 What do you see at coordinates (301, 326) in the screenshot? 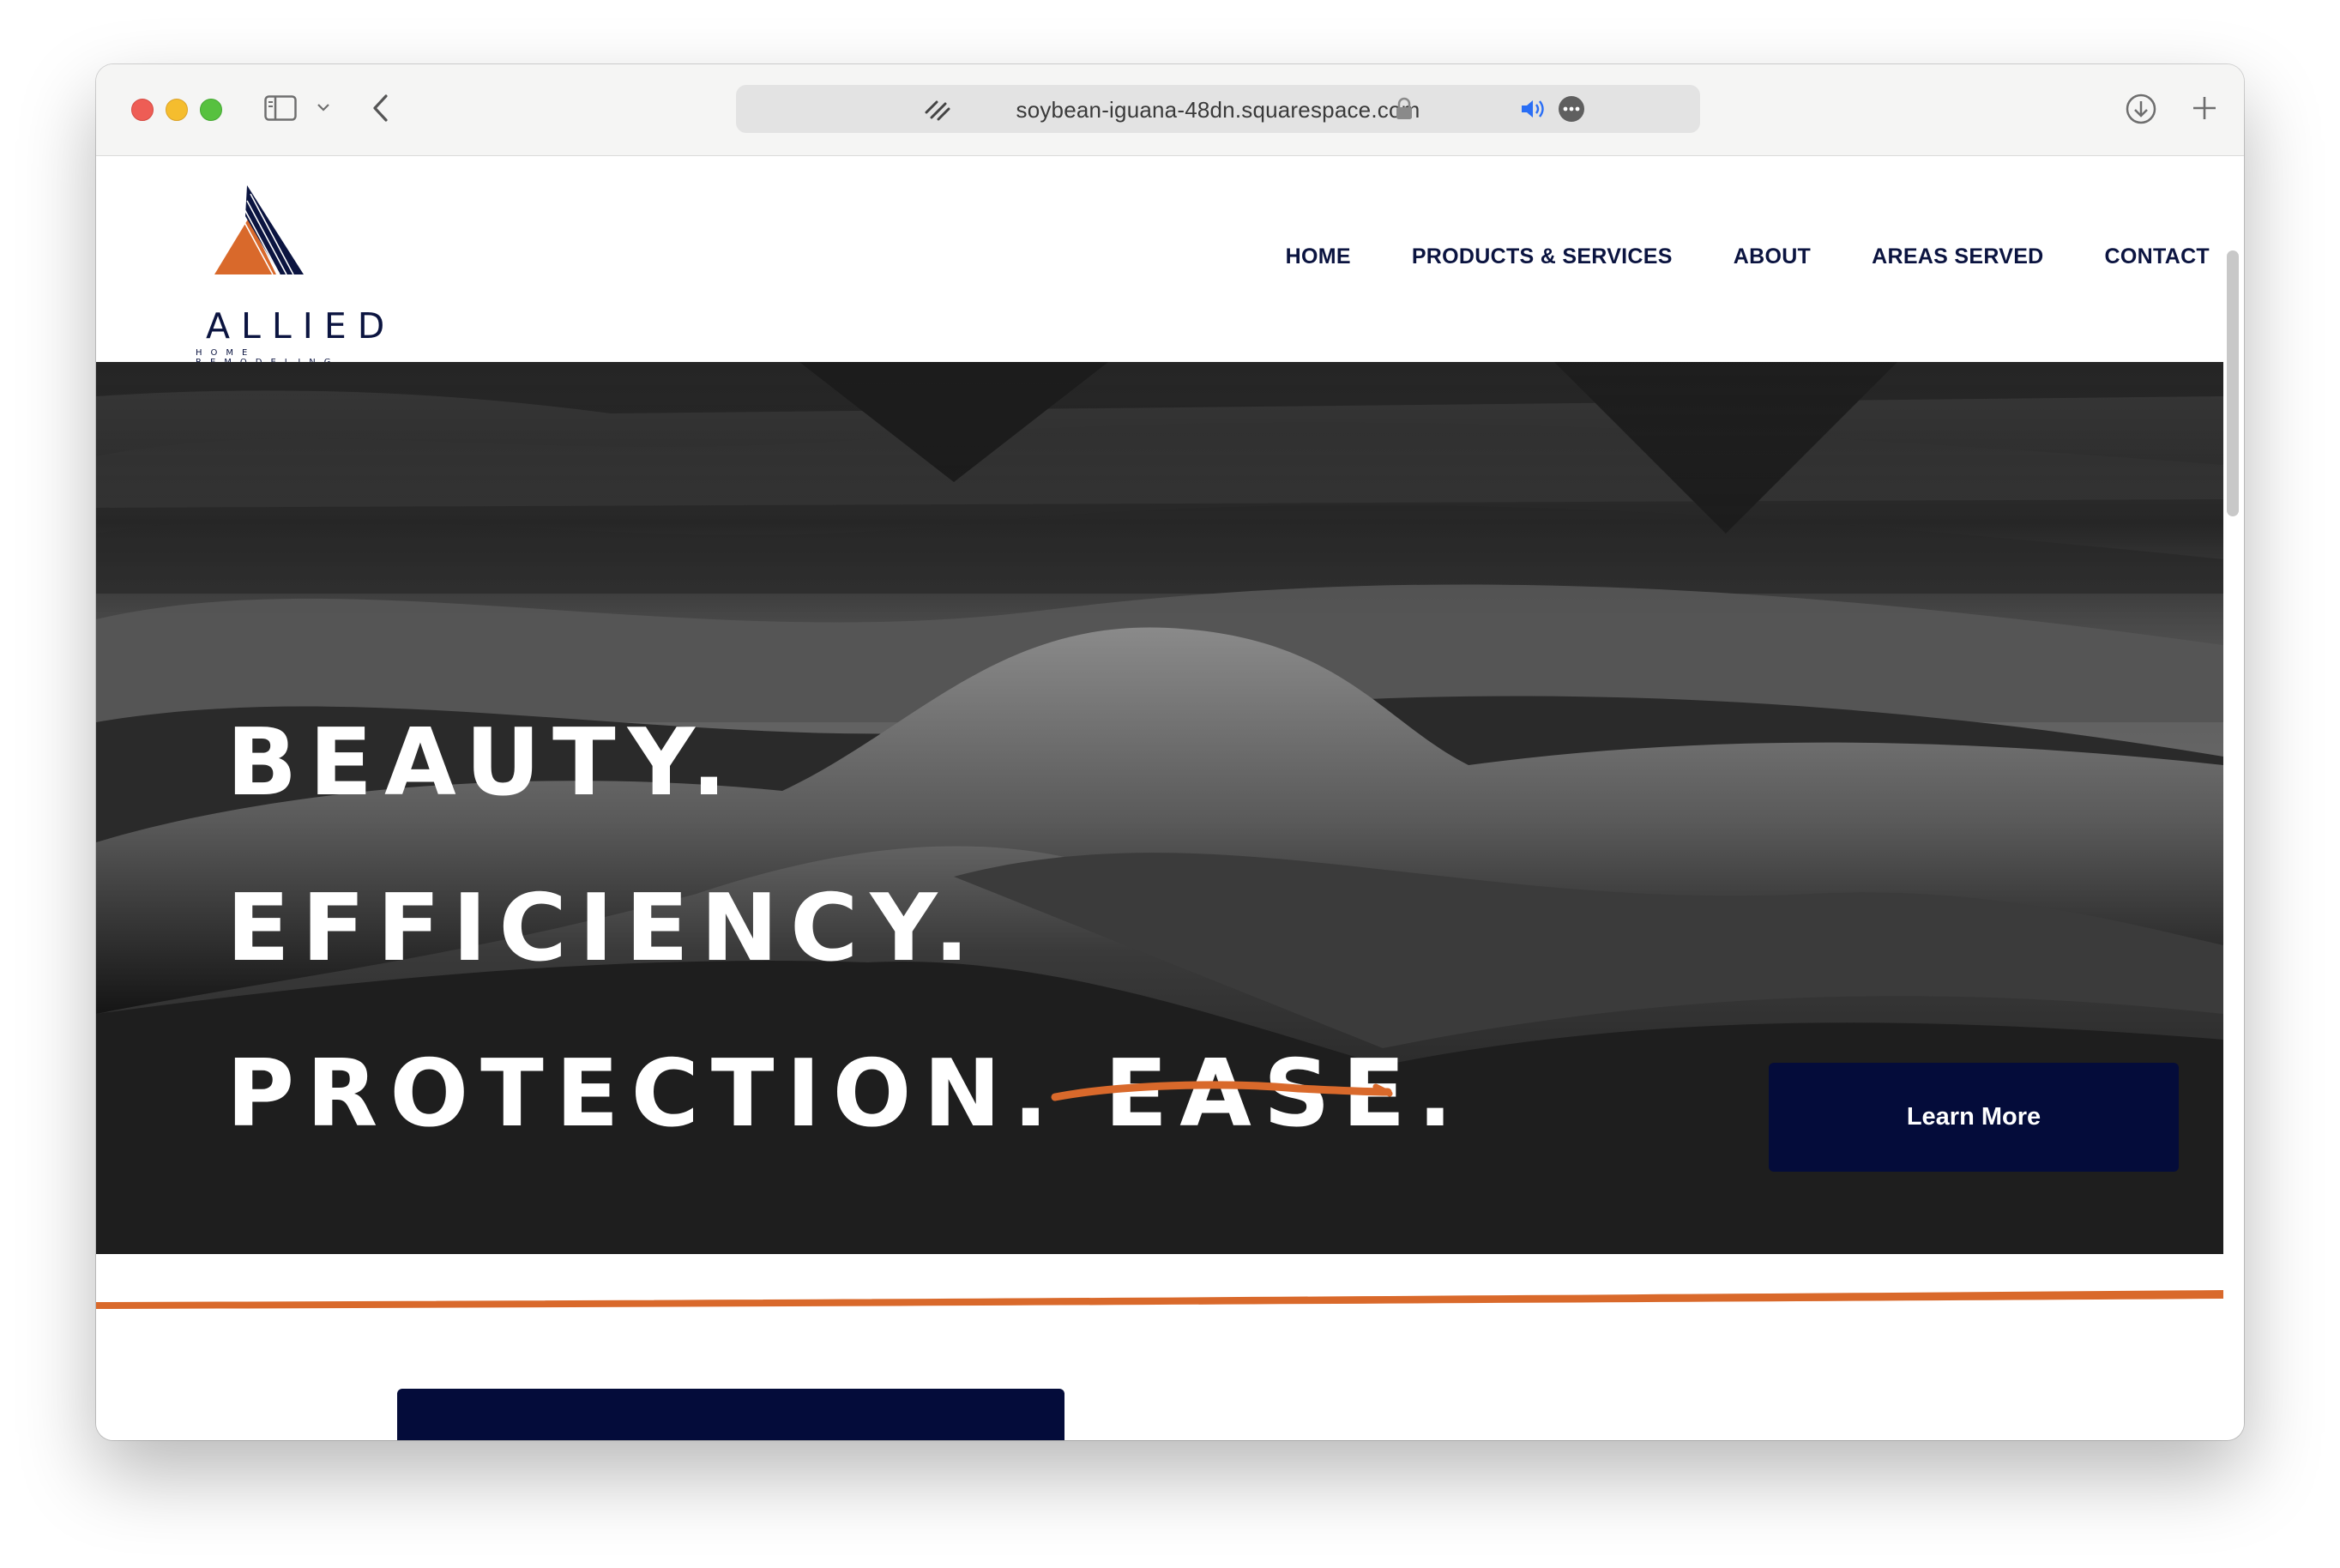
I see `logo-wordmark: ALLIED` at bounding box center [301, 326].